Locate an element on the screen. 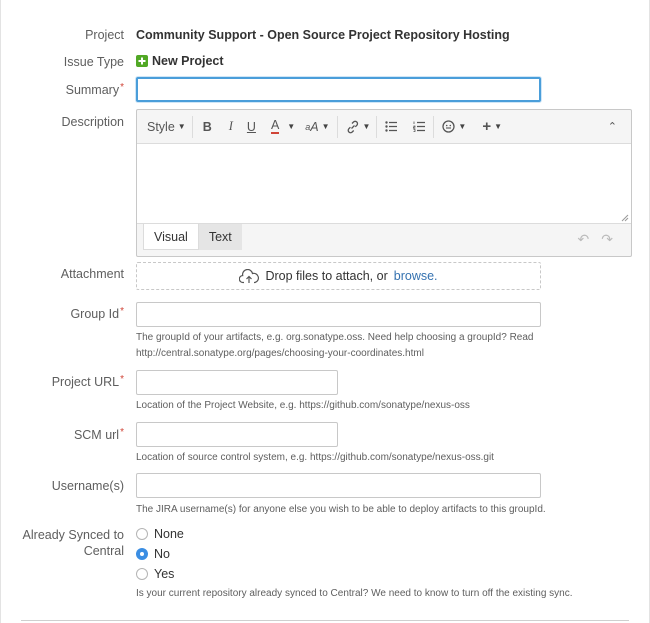 Image resolution: width=650 pixels, height=623 pixels. radio-label: Yes is located at coordinates (164, 574).